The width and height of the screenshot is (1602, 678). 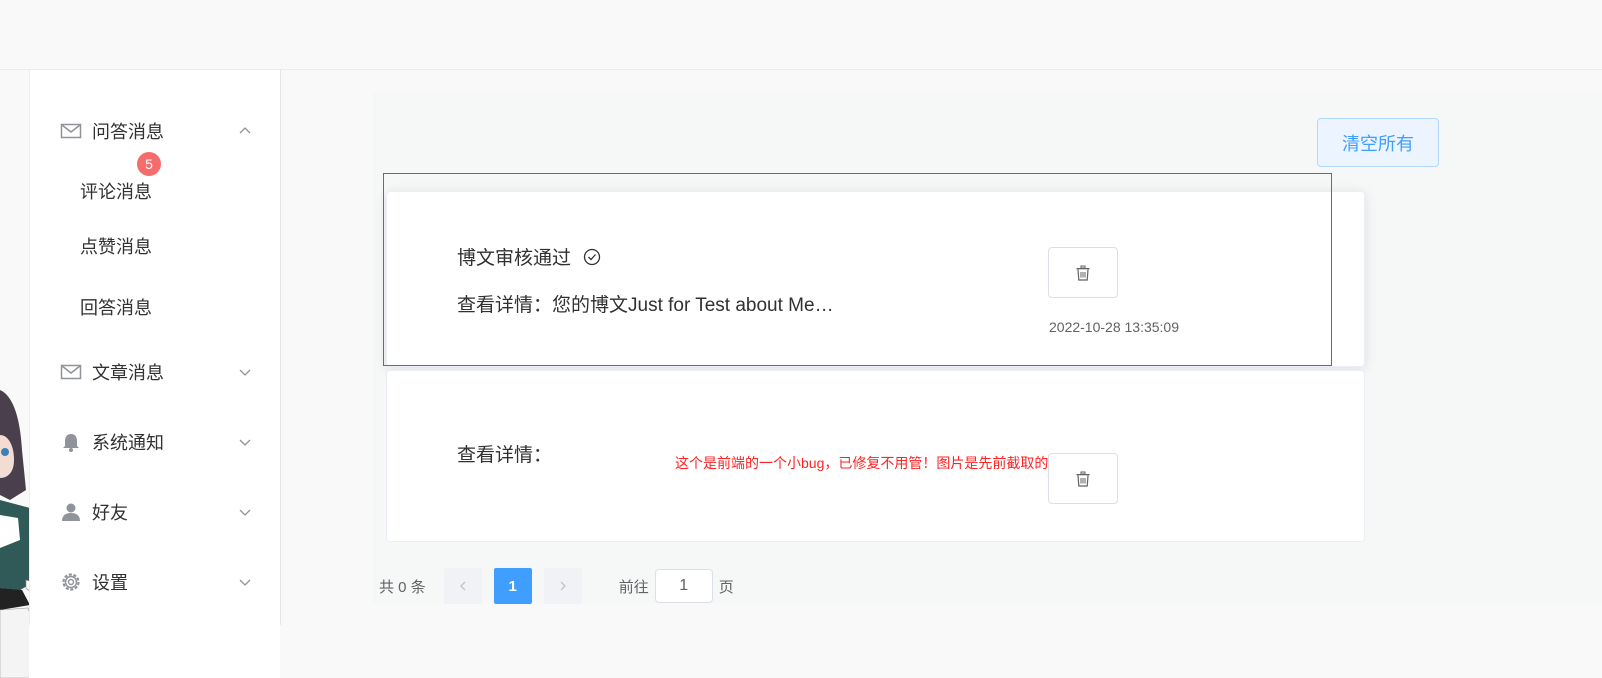 What do you see at coordinates (154, 651) in the screenshot?
I see `sidebar-footer` at bounding box center [154, 651].